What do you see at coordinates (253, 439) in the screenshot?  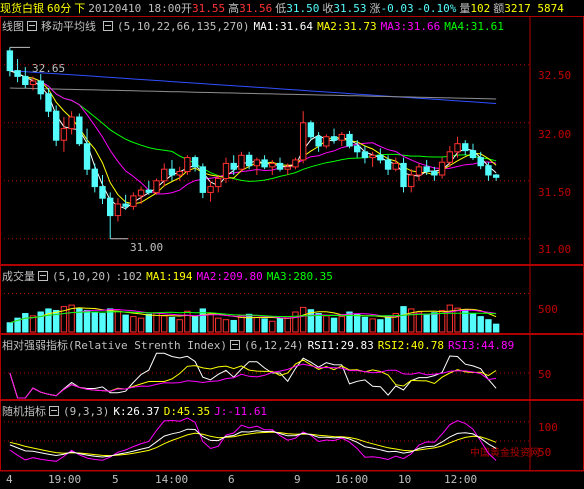 I see `j-line` at bounding box center [253, 439].